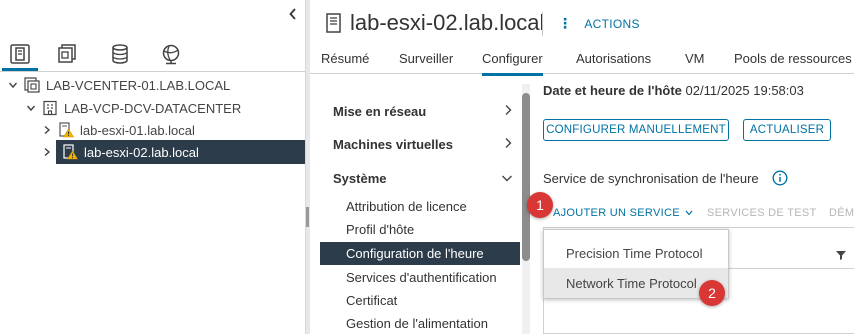  I want to click on actions-menu-button: ⋮ ACTIONS, so click(599, 23).